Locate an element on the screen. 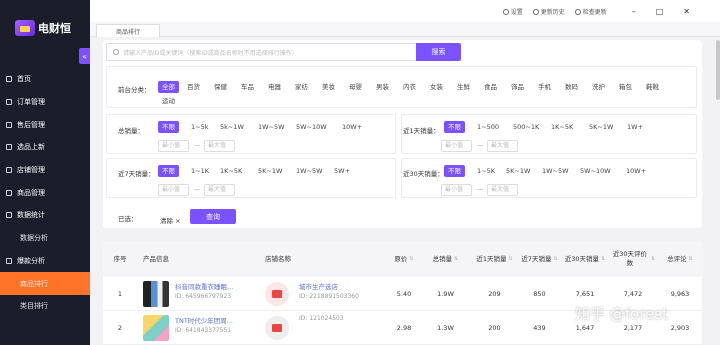  sidebar-item-orders: 订单管理 is located at coordinates (45, 102).